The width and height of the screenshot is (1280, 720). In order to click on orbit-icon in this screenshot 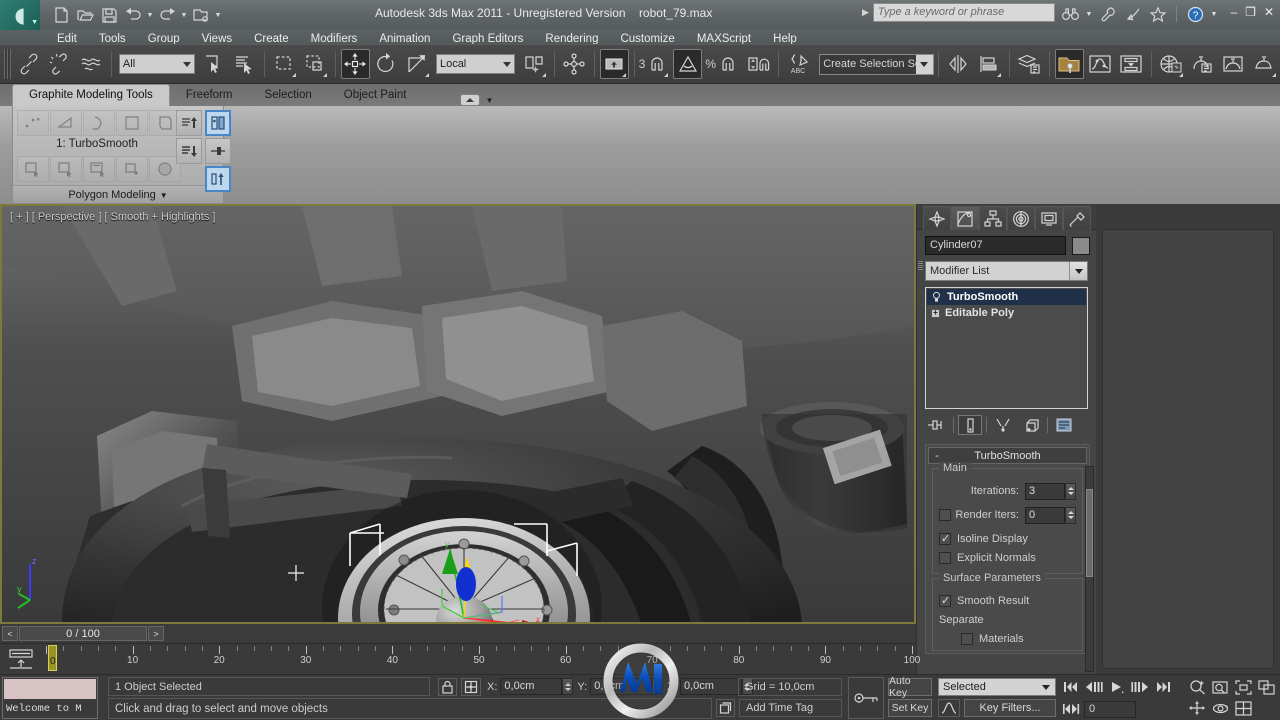, I will do `click(1220, 708)`.